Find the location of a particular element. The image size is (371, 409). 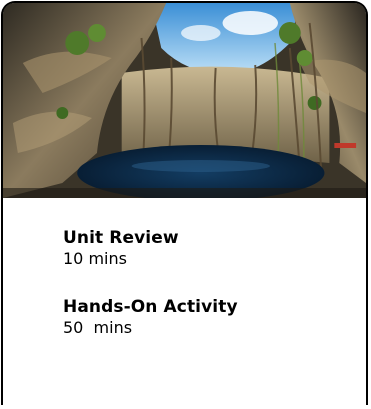

item-title: Hands-On Activity is located at coordinates (150, 307).